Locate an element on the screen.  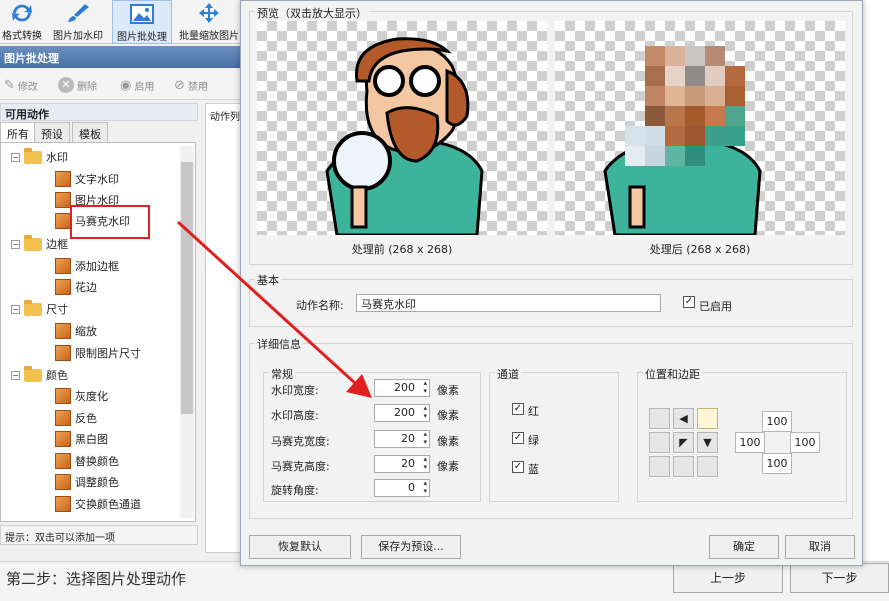
green-channel-checkbox: ✓ is located at coordinates (518, 438).